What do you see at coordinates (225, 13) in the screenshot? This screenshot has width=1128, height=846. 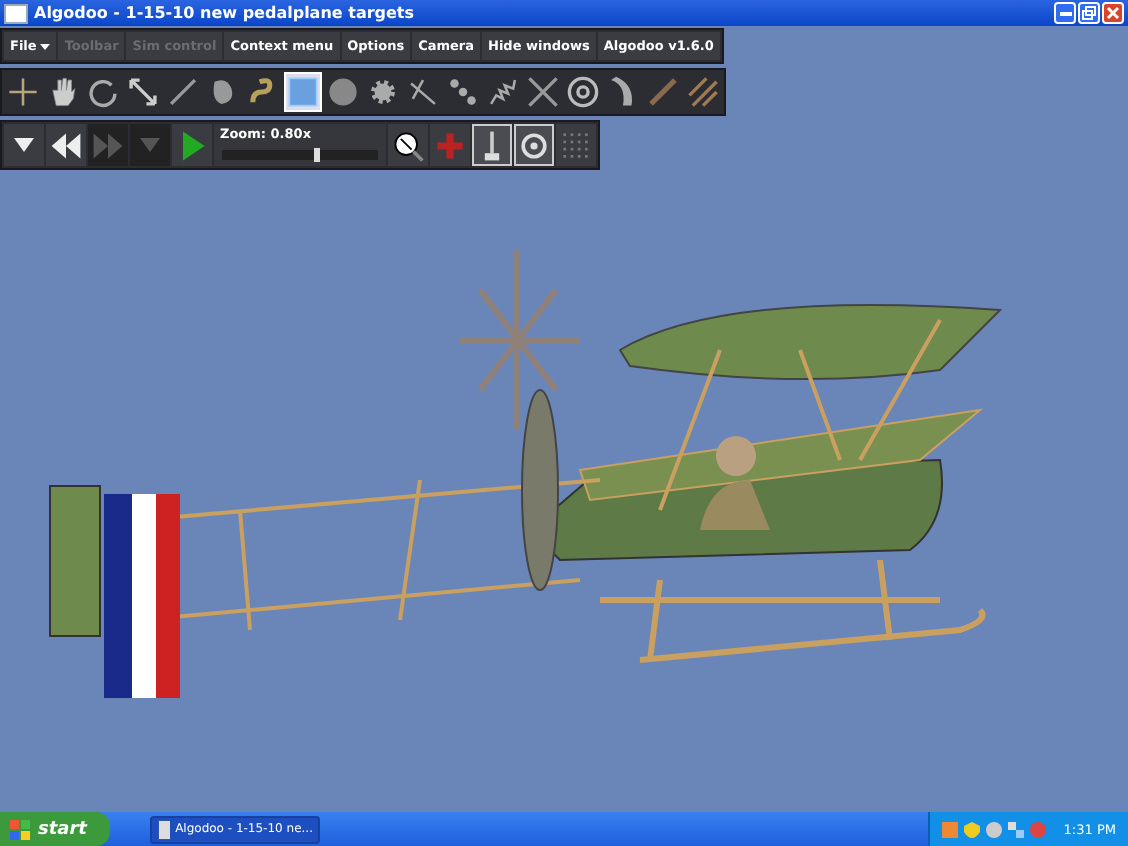 I see `window-title: Algodoo - 1-15-10 new pedalplane targets` at bounding box center [225, 13].